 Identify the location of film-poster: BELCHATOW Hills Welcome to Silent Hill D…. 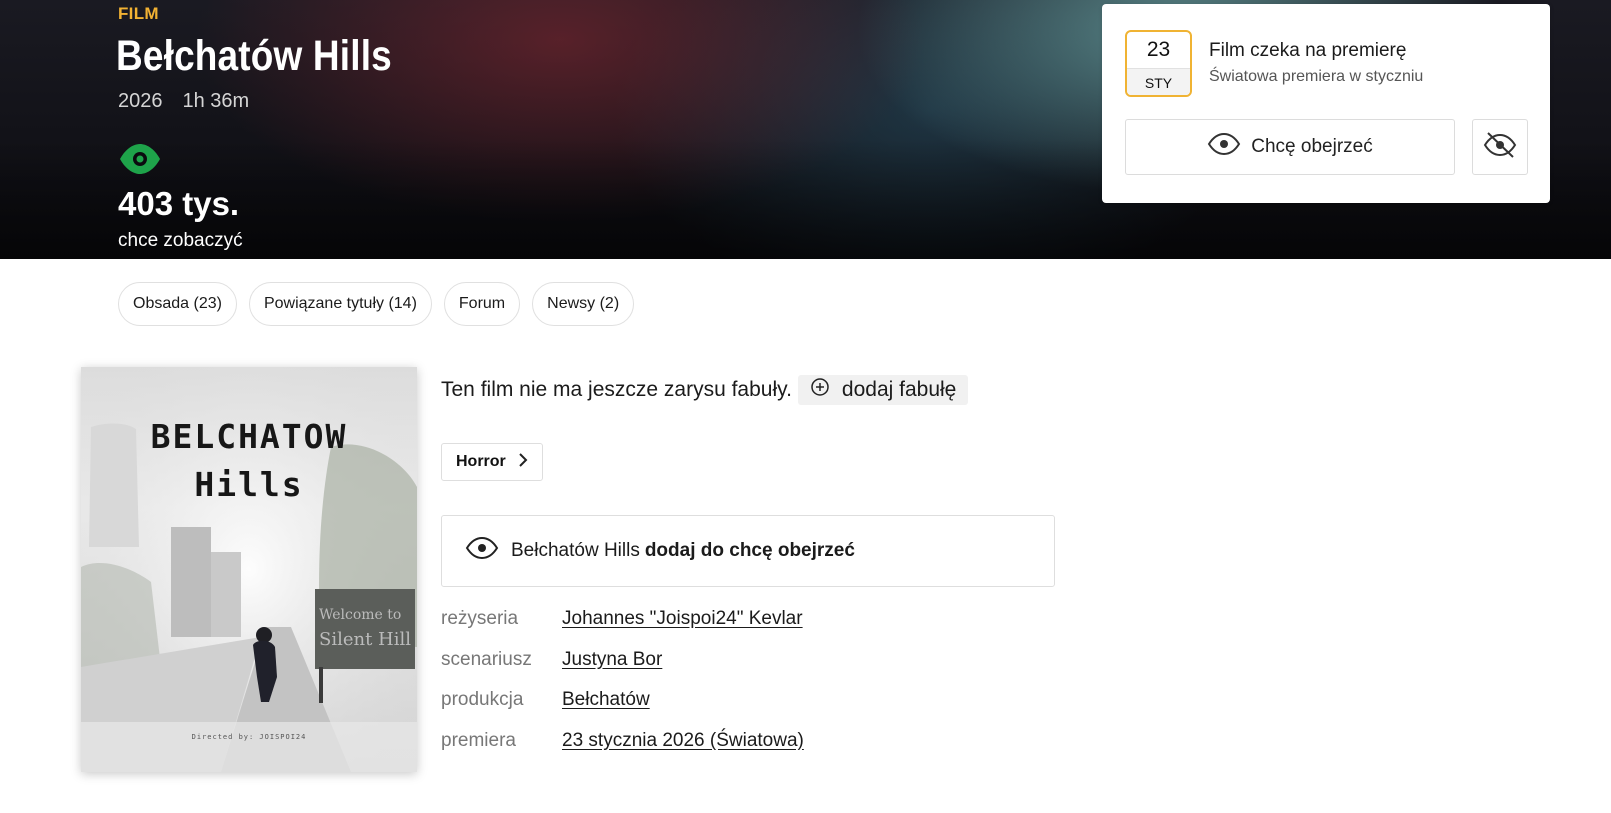
(249, 569).